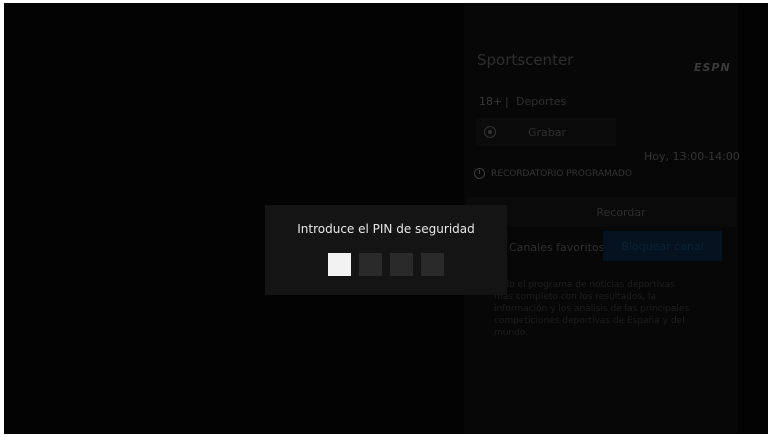 The image size is (772, 437). What do you see at coordinates (556, 247) in the screenshot?
I see `favorites-button: Canales favoritos` at bounding box center [556, 247].